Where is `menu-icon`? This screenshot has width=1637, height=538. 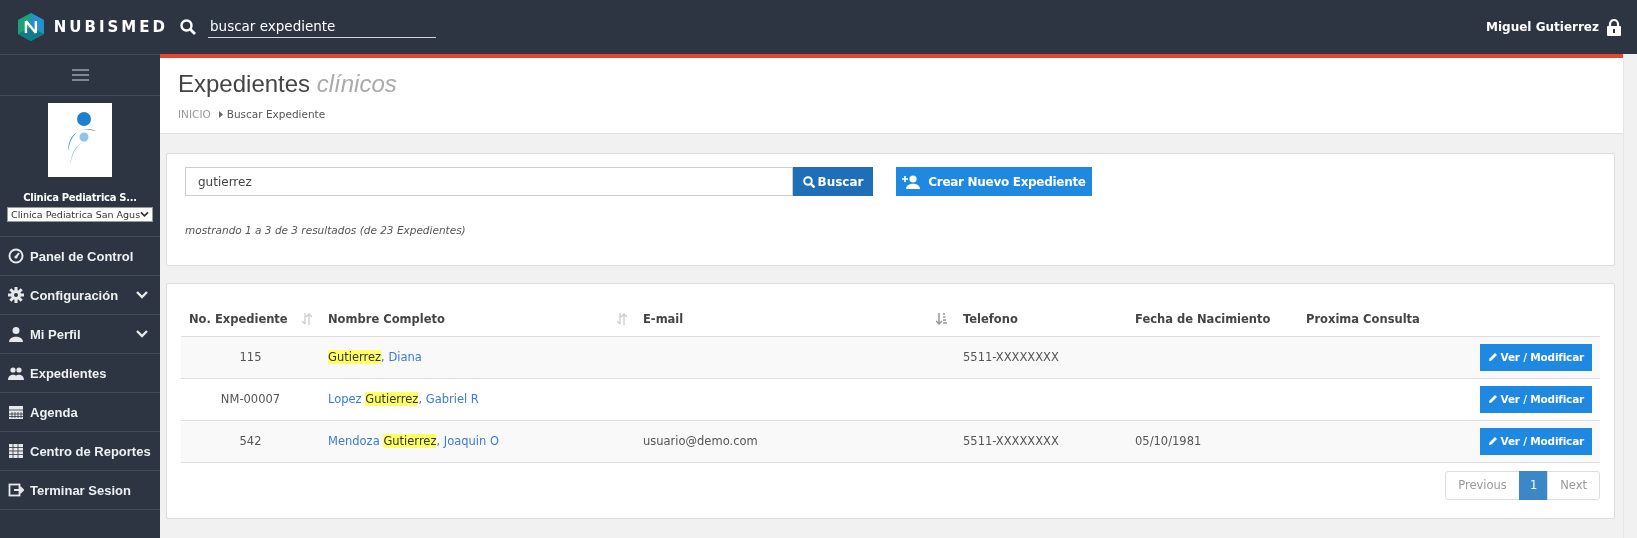
menu-icon is located at coordinates (80, 75).